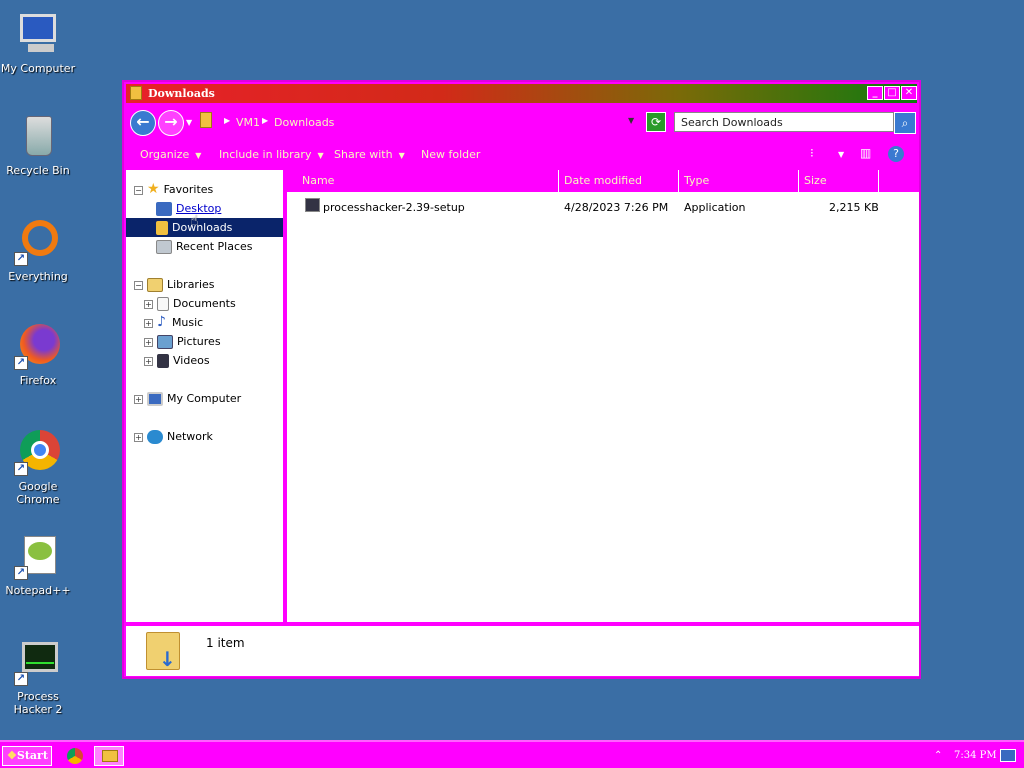 The image size is (1024, 768). What do you see at coordinates (38, 590) in the screenshot?
I see `desktop-icon-label: Notepad++` at bounding box center [38, 590].